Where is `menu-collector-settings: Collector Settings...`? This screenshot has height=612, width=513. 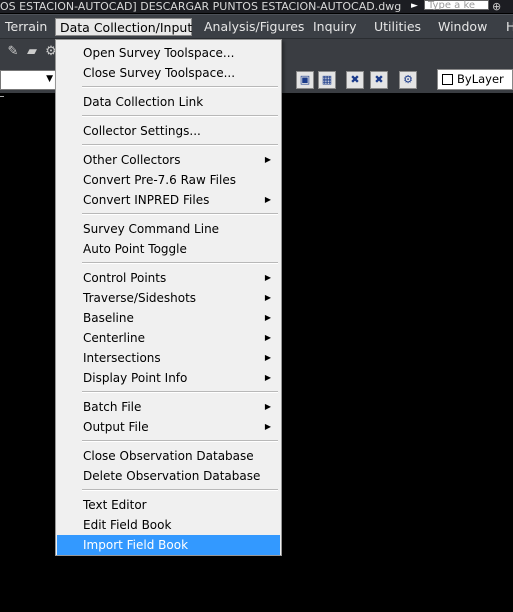
menu-collector-settings: Collector Settings... is located at coordinates (168, 131).